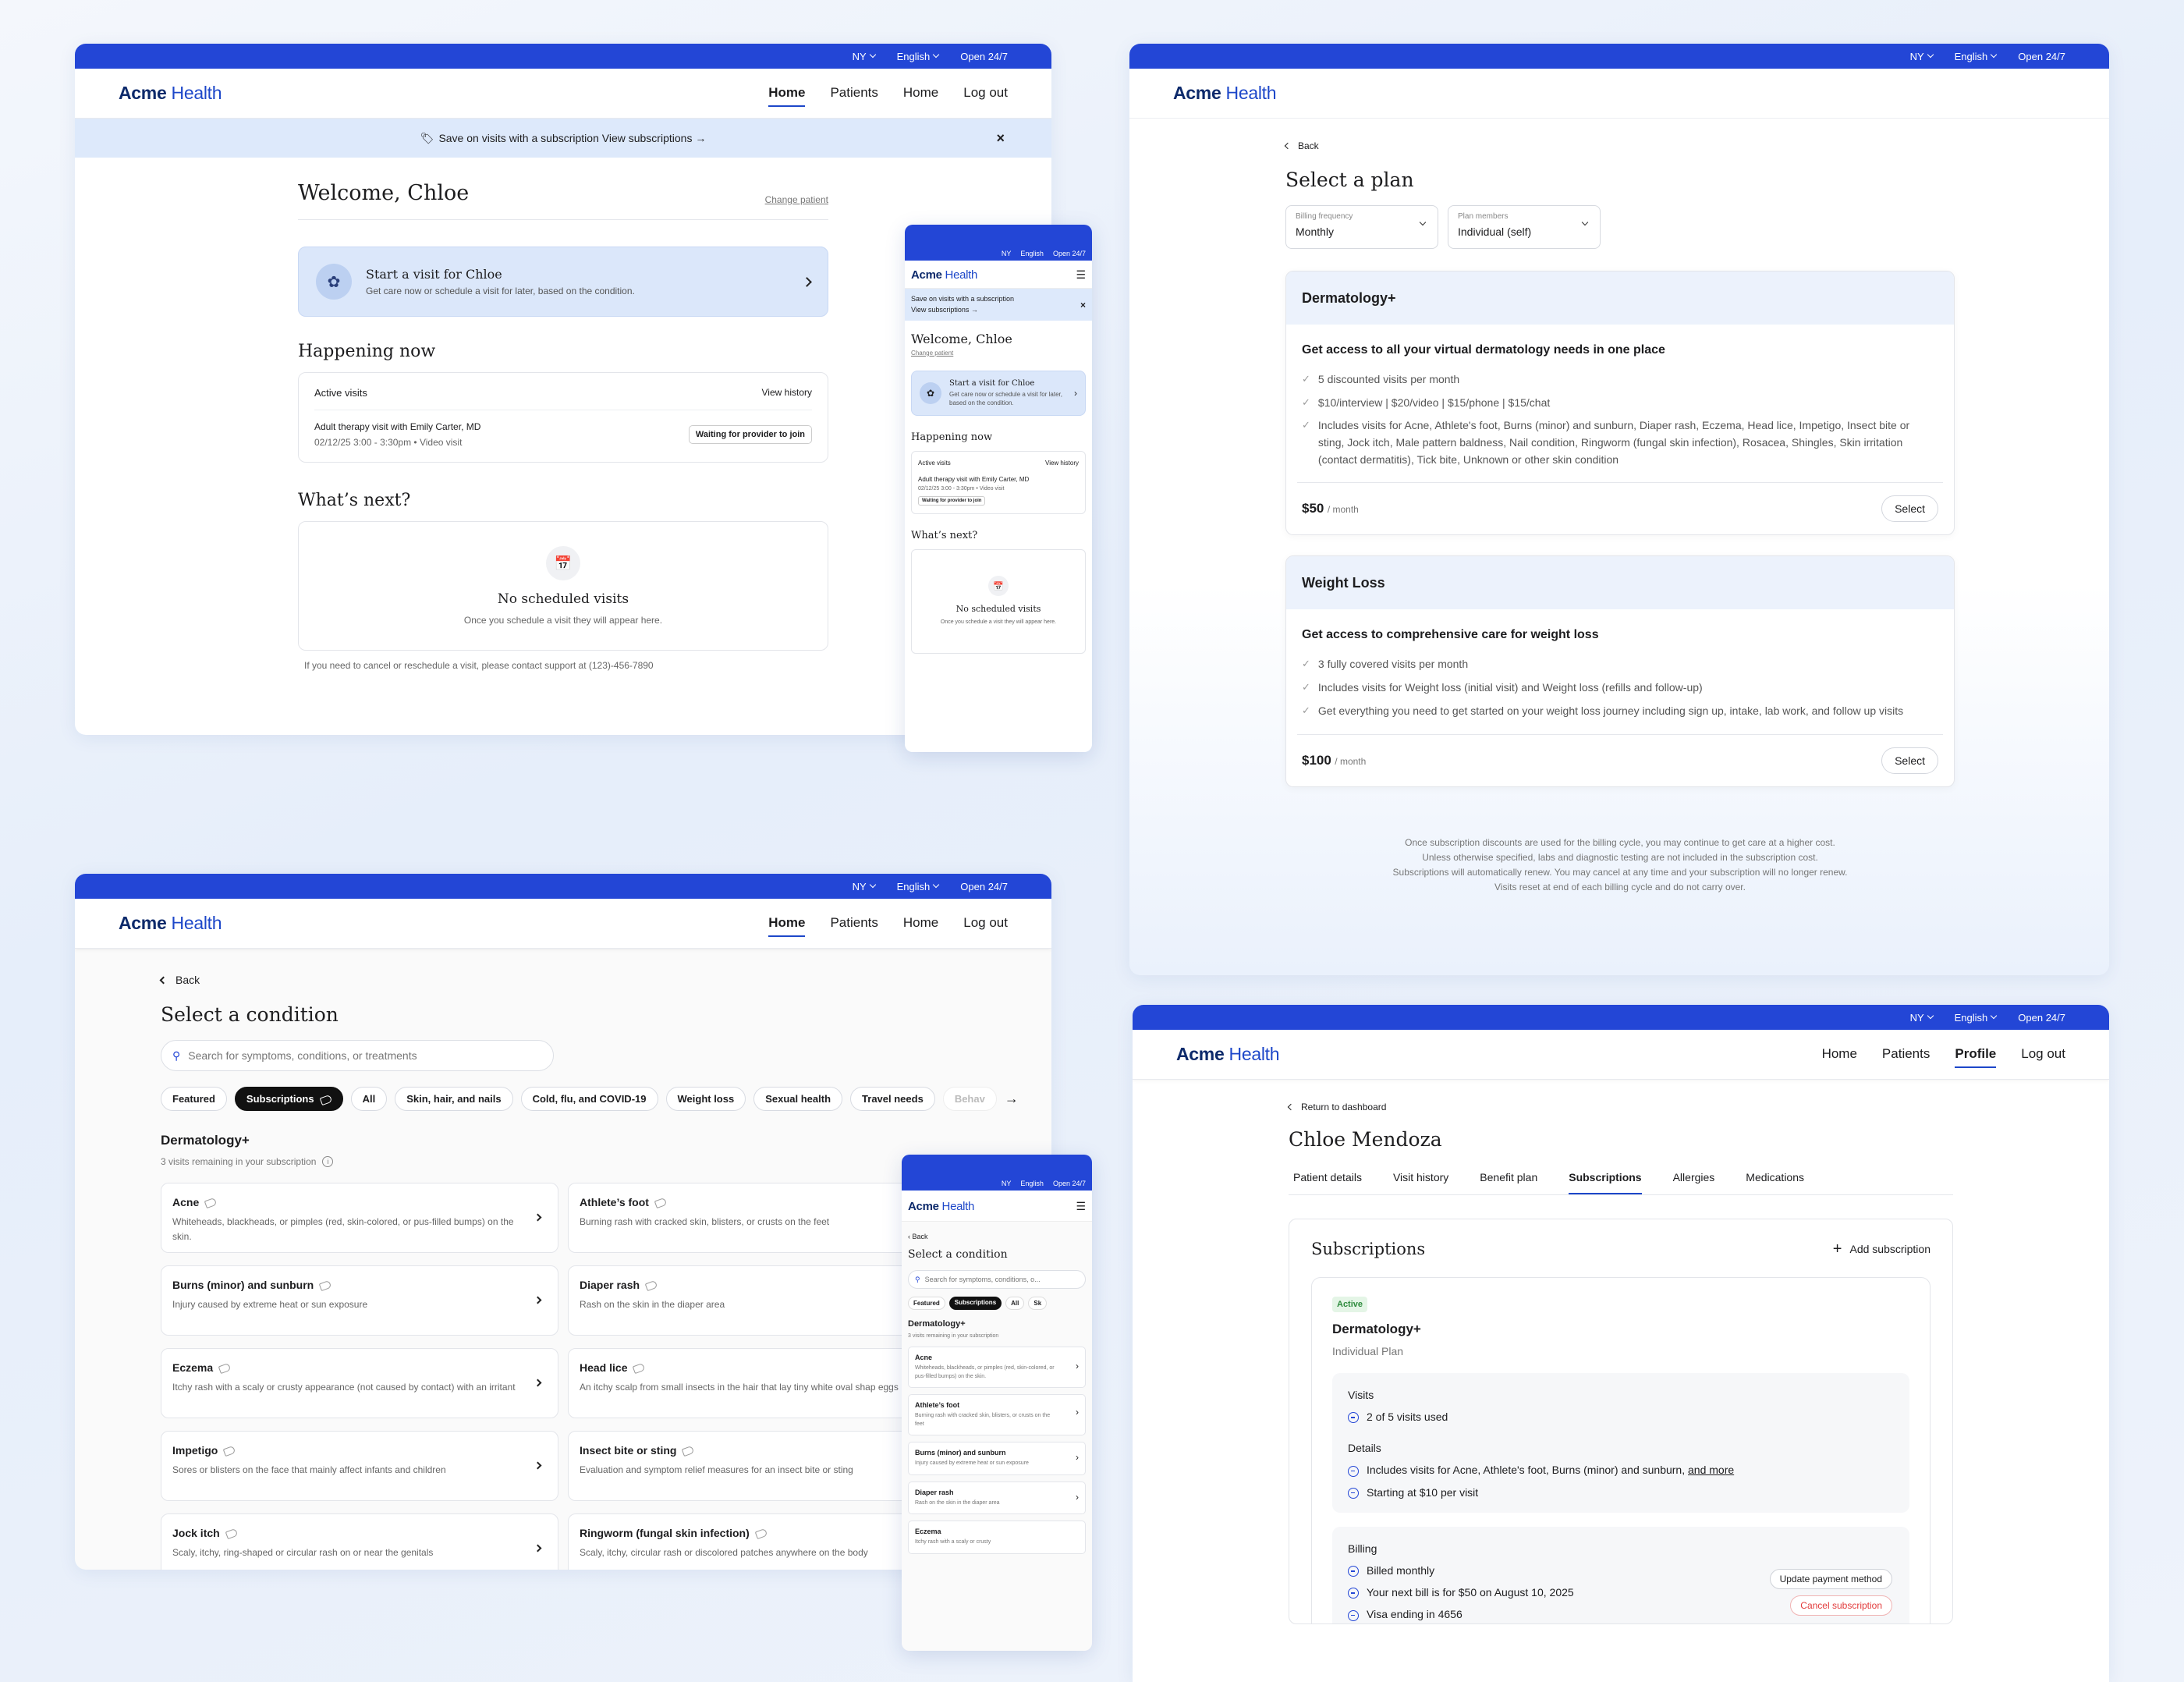  Describe the element at coordinates (1694, 1178) in the screenshot. I see `tab-allergies: Allergies` at that location.